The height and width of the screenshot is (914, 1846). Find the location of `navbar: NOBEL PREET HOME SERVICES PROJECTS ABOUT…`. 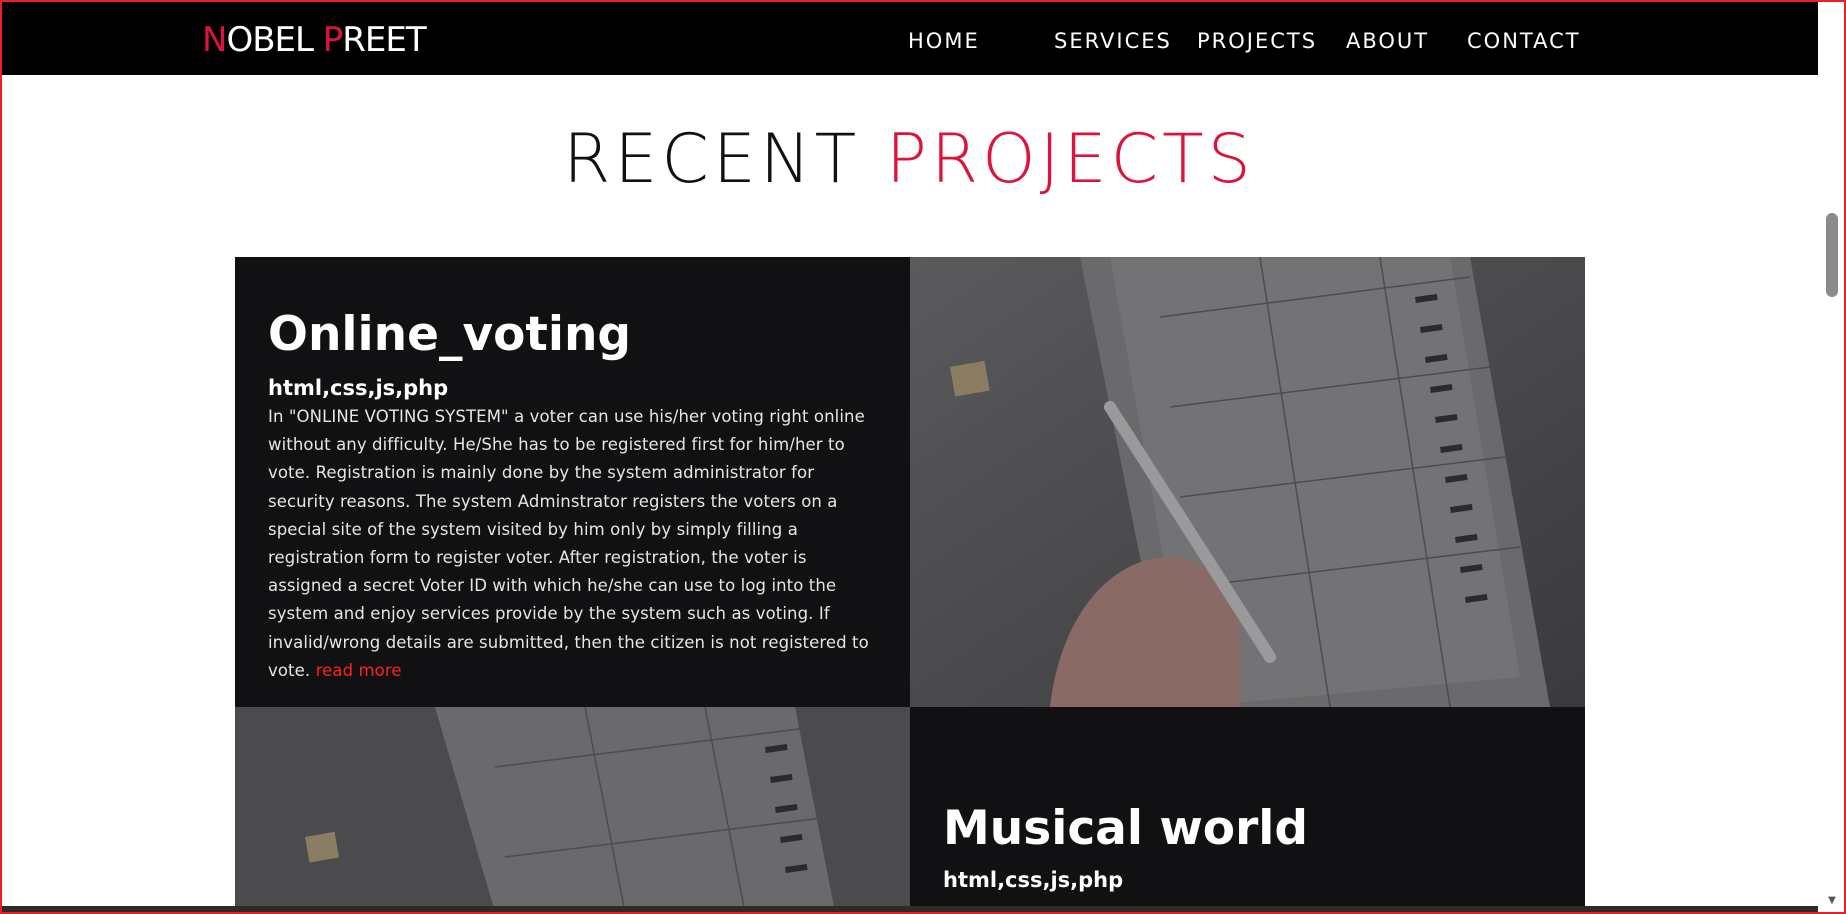

navbar: NOBEL PREET HOME SERVICES PROJECTS ABOUT… is located at coordinates (910, 38).